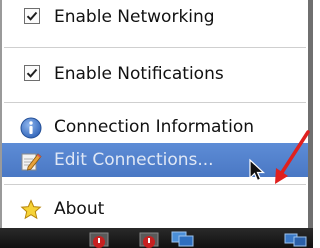 This screenshot has height=248, width=320. I want to click on star-icon, so click(31, 210).